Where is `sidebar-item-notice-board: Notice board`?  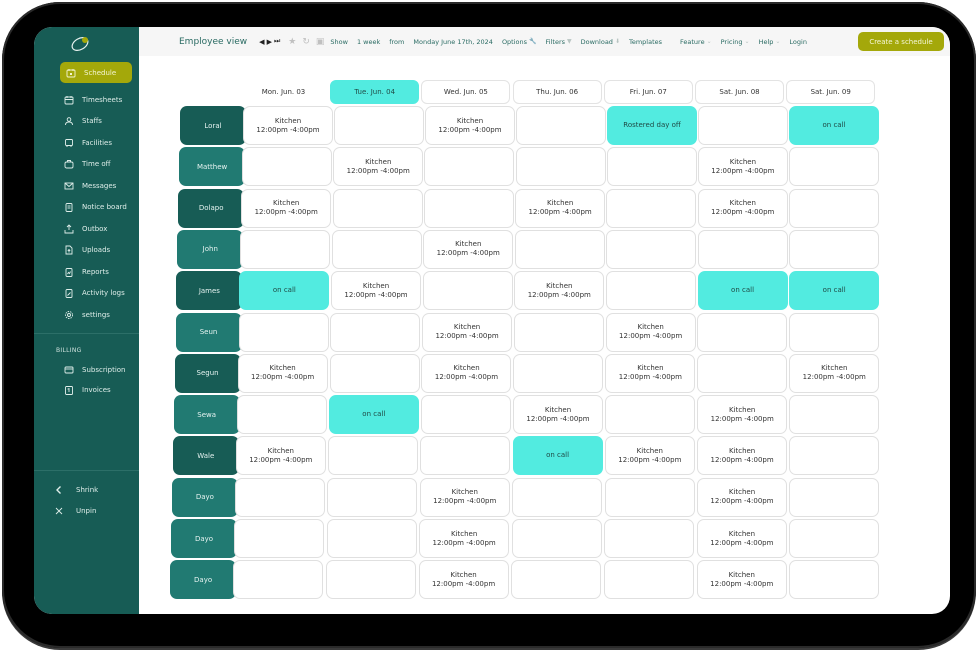
sidebar-item-notice-board: Notice board is located at coordinates (86, 208).